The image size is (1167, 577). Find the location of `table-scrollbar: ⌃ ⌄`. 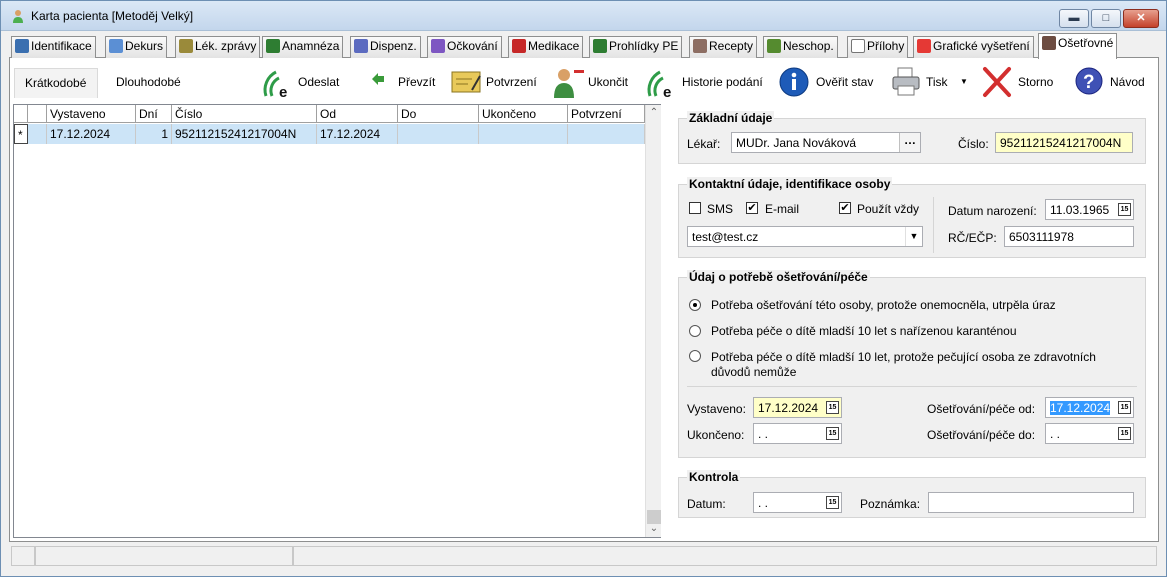

table-scrollbar: ⌃ ⌄ is located at coordinates (653, 321).